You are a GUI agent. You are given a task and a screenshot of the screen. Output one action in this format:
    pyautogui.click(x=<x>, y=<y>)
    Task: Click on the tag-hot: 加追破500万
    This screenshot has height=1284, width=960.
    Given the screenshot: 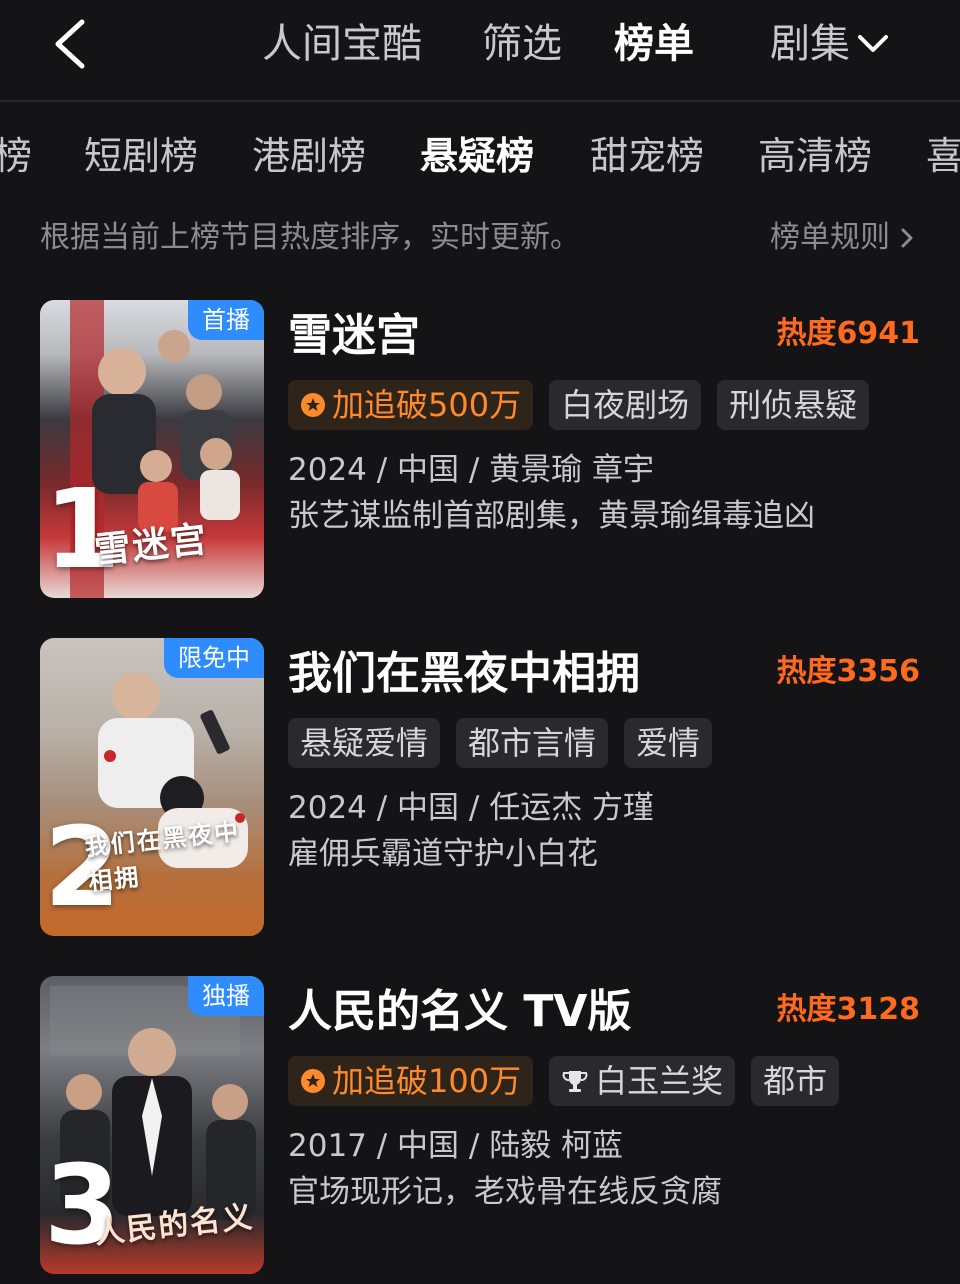 What is the action you would take?
    pyautogui.click(x=411, y=405)
    